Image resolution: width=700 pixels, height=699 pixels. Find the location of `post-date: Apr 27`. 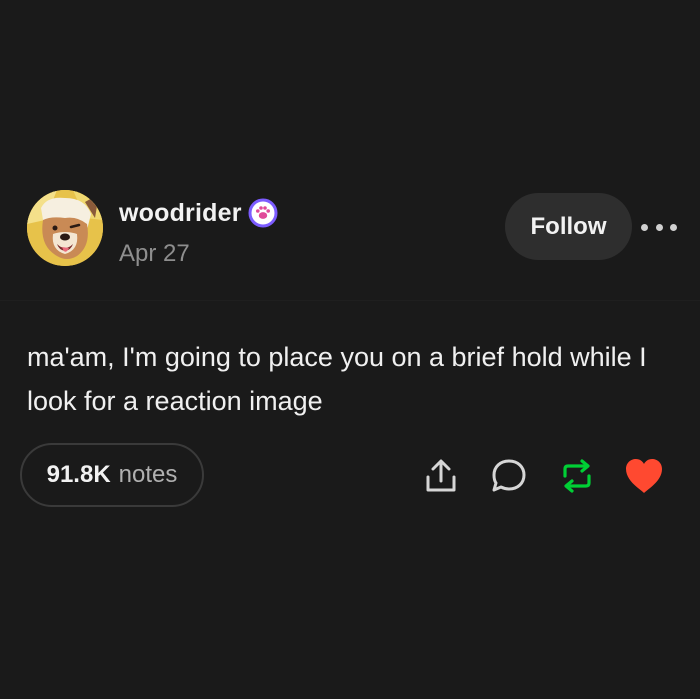

post-date: Apr 27 is located at coordinates (154, 254).